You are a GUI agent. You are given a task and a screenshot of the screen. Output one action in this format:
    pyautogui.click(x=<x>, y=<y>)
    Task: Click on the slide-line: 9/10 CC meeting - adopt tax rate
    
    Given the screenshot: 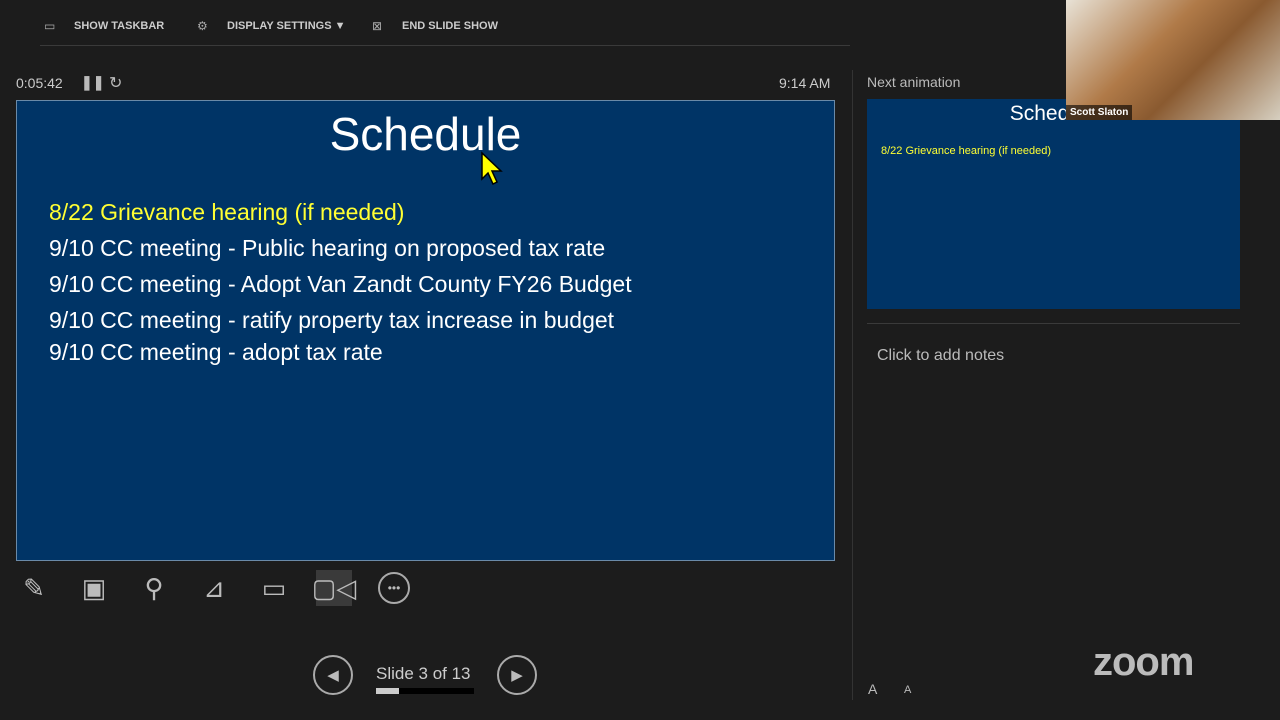 What is the action you would take?
    pyautogui.click(x=216, y=352)
    